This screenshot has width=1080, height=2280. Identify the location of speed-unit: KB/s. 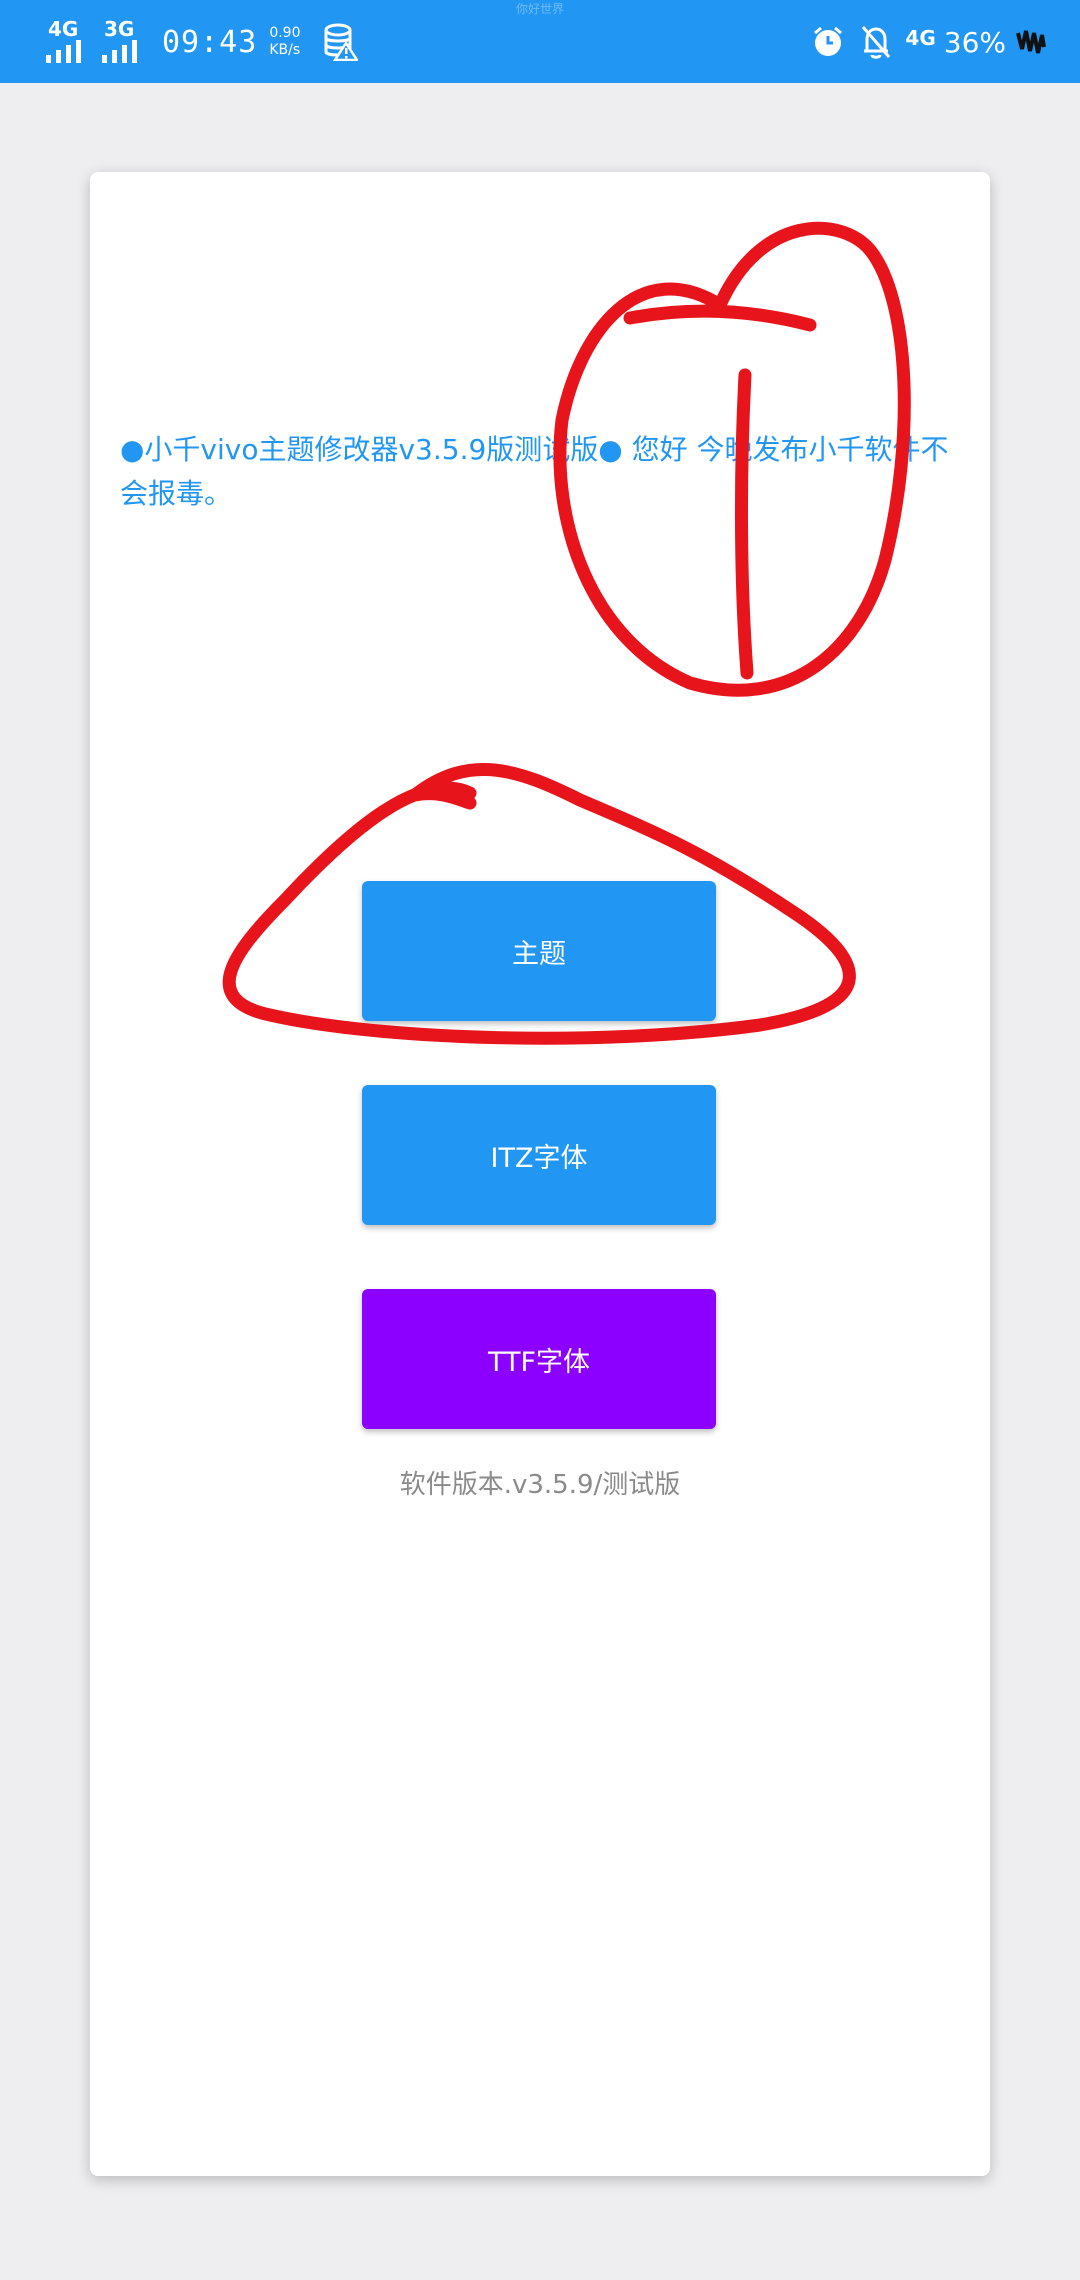
(285, 50).